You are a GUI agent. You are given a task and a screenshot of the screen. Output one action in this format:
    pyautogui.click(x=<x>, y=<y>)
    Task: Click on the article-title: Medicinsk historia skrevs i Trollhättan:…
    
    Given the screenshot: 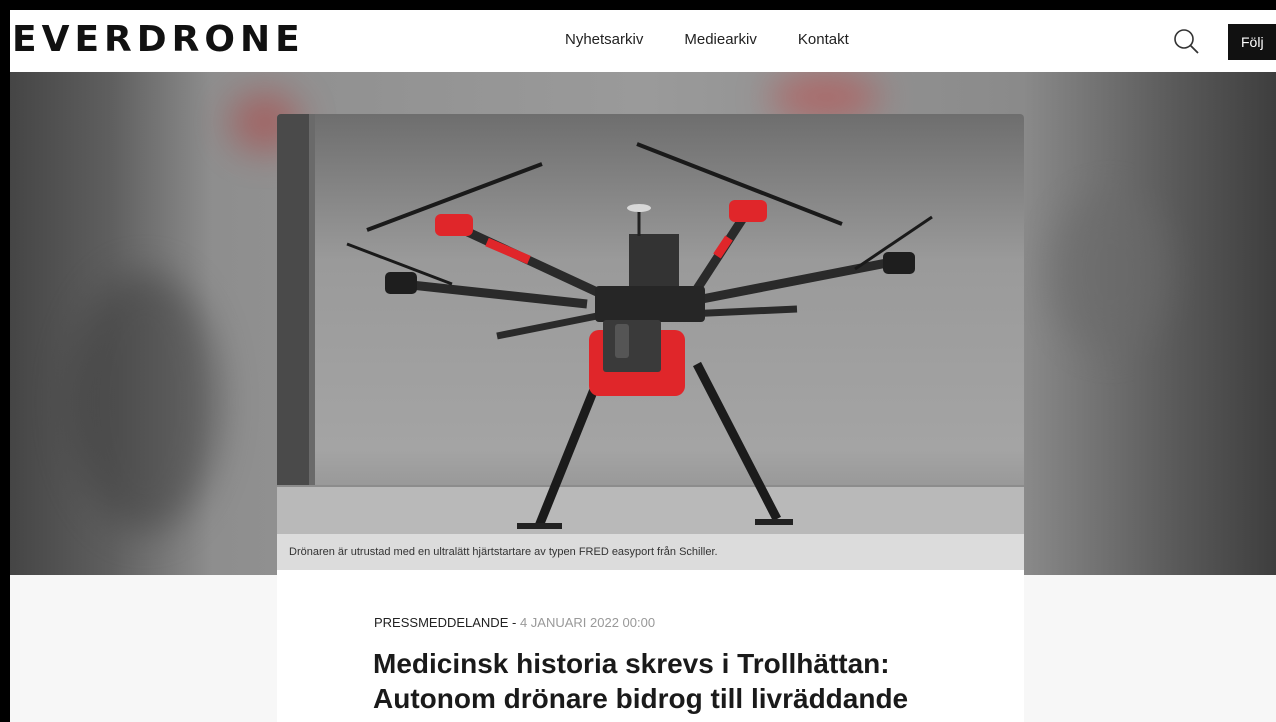 What is the action you would take?
    pyautogui.click(x=641, y=681)
    